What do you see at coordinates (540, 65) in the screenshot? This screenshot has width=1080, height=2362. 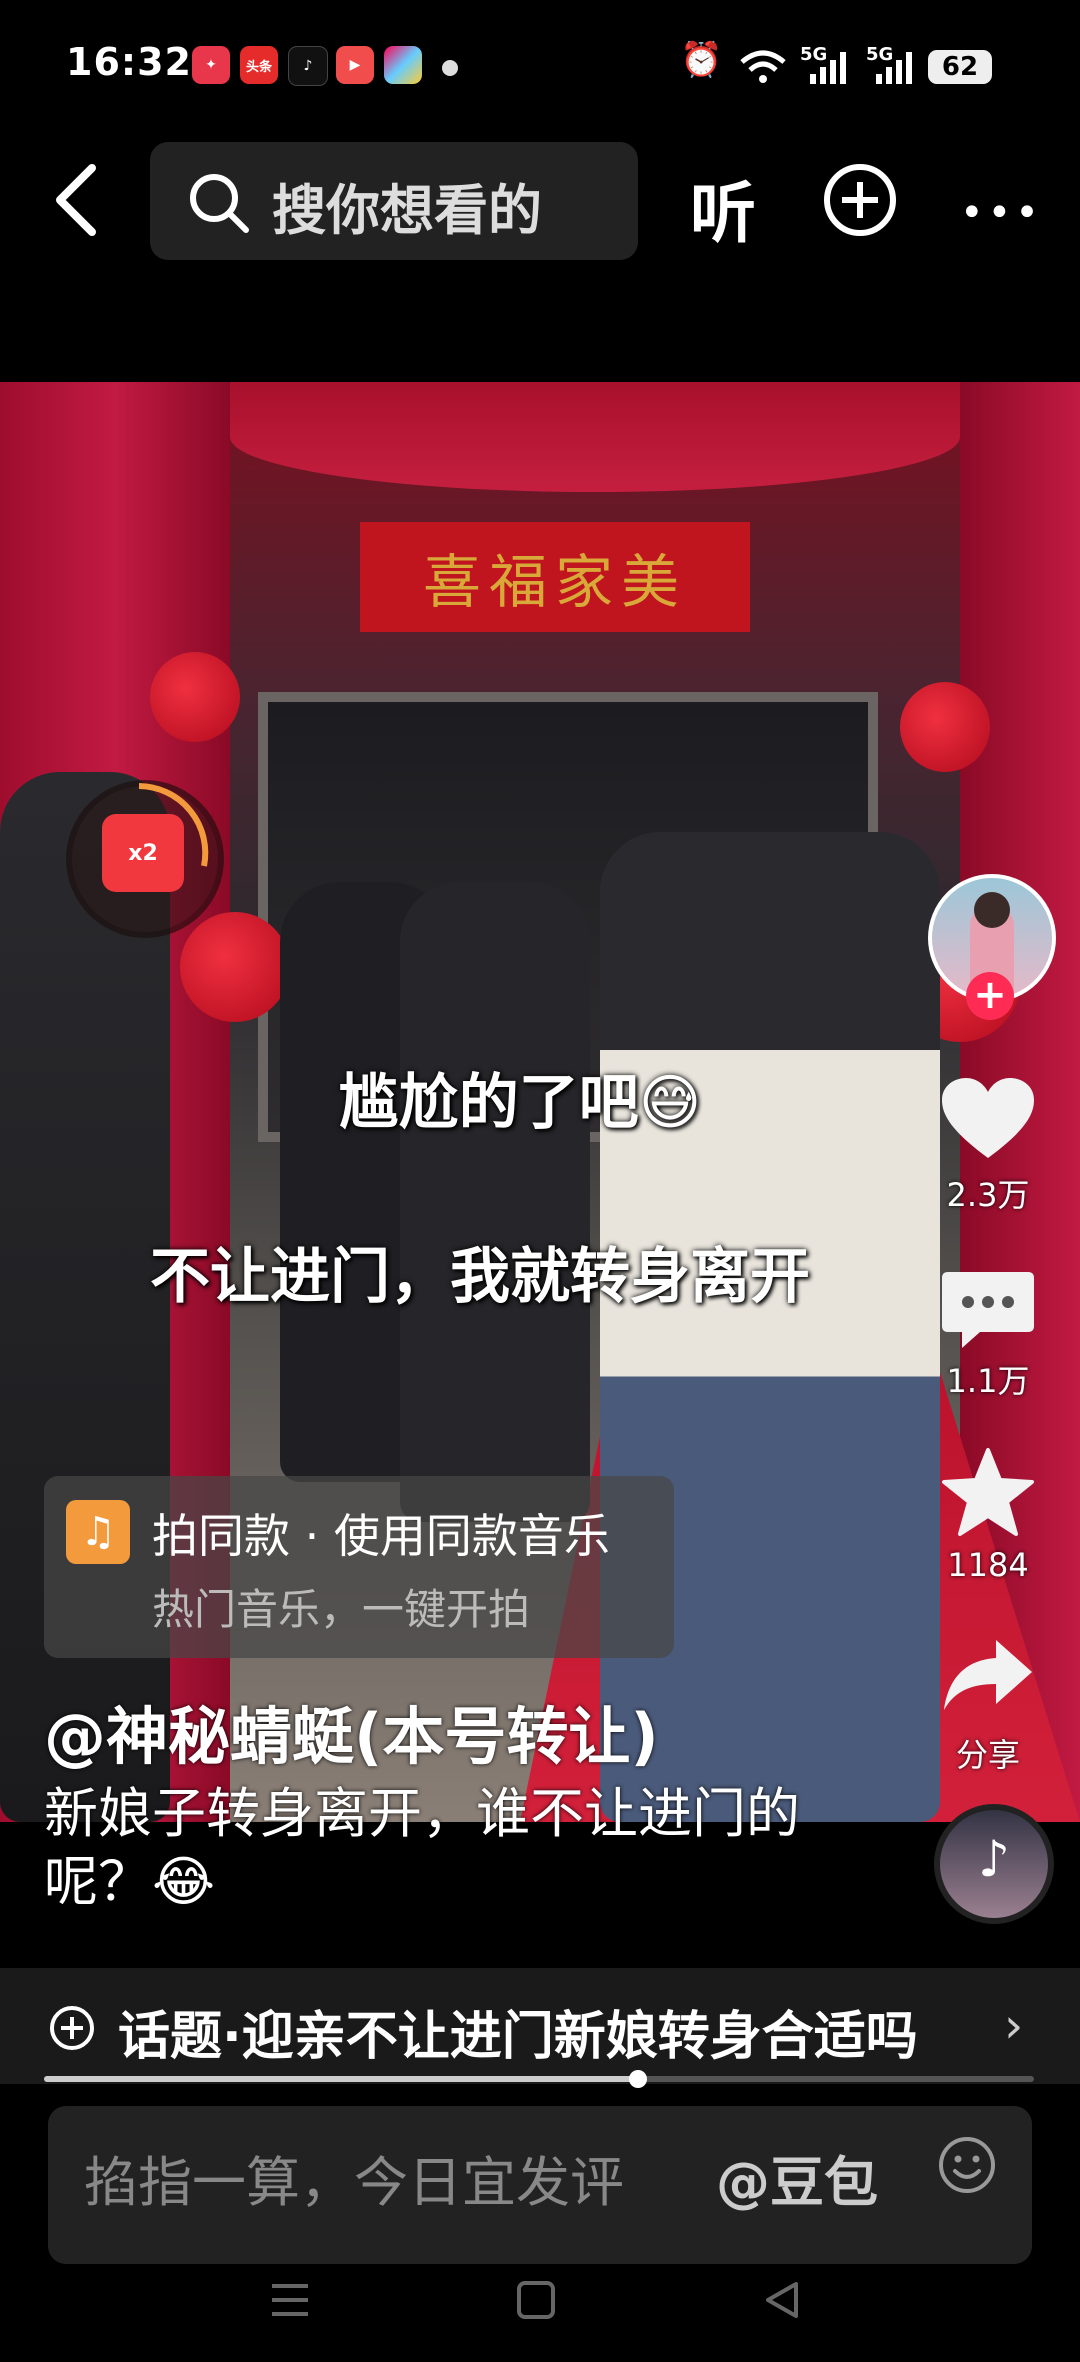 I see `status-bar: 16:32 ✦ 头条 ♪ ▶ ⏰ 5G 5G 62` at bounding box center [540, 65].